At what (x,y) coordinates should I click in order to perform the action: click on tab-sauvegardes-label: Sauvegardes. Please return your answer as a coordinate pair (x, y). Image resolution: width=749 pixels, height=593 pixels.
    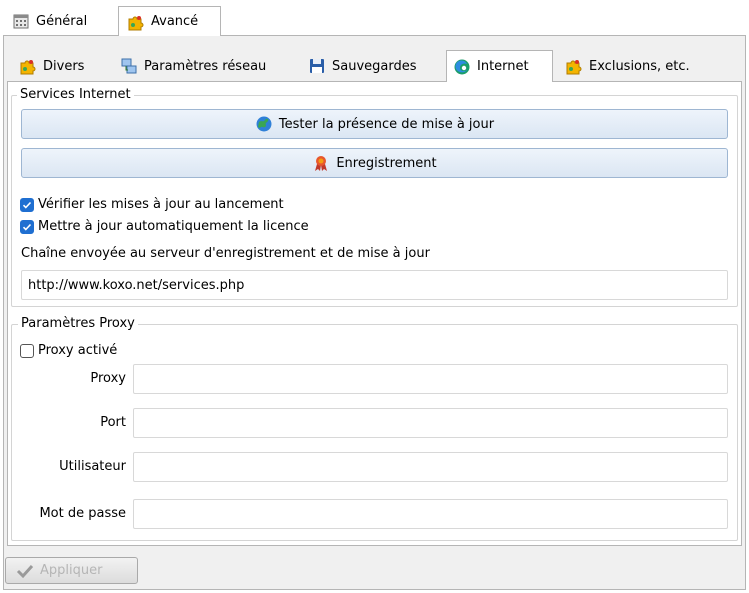
    Looking at the image, I should click on (374, 66).